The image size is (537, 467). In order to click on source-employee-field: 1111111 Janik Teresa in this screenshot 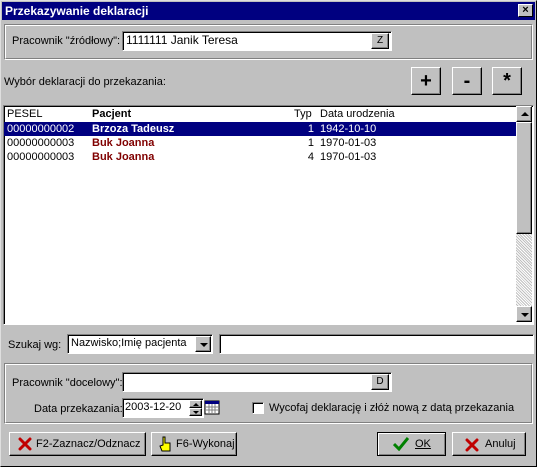, I will do `click(257, 41)`.